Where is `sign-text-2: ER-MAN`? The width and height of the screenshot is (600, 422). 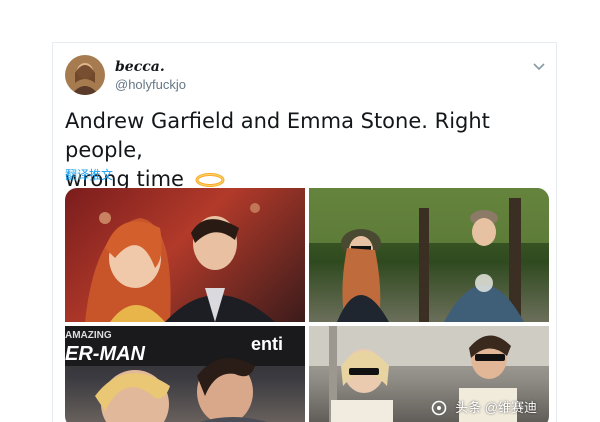
sign-text-2: ER-MAN is located at coordinates (105, 354).